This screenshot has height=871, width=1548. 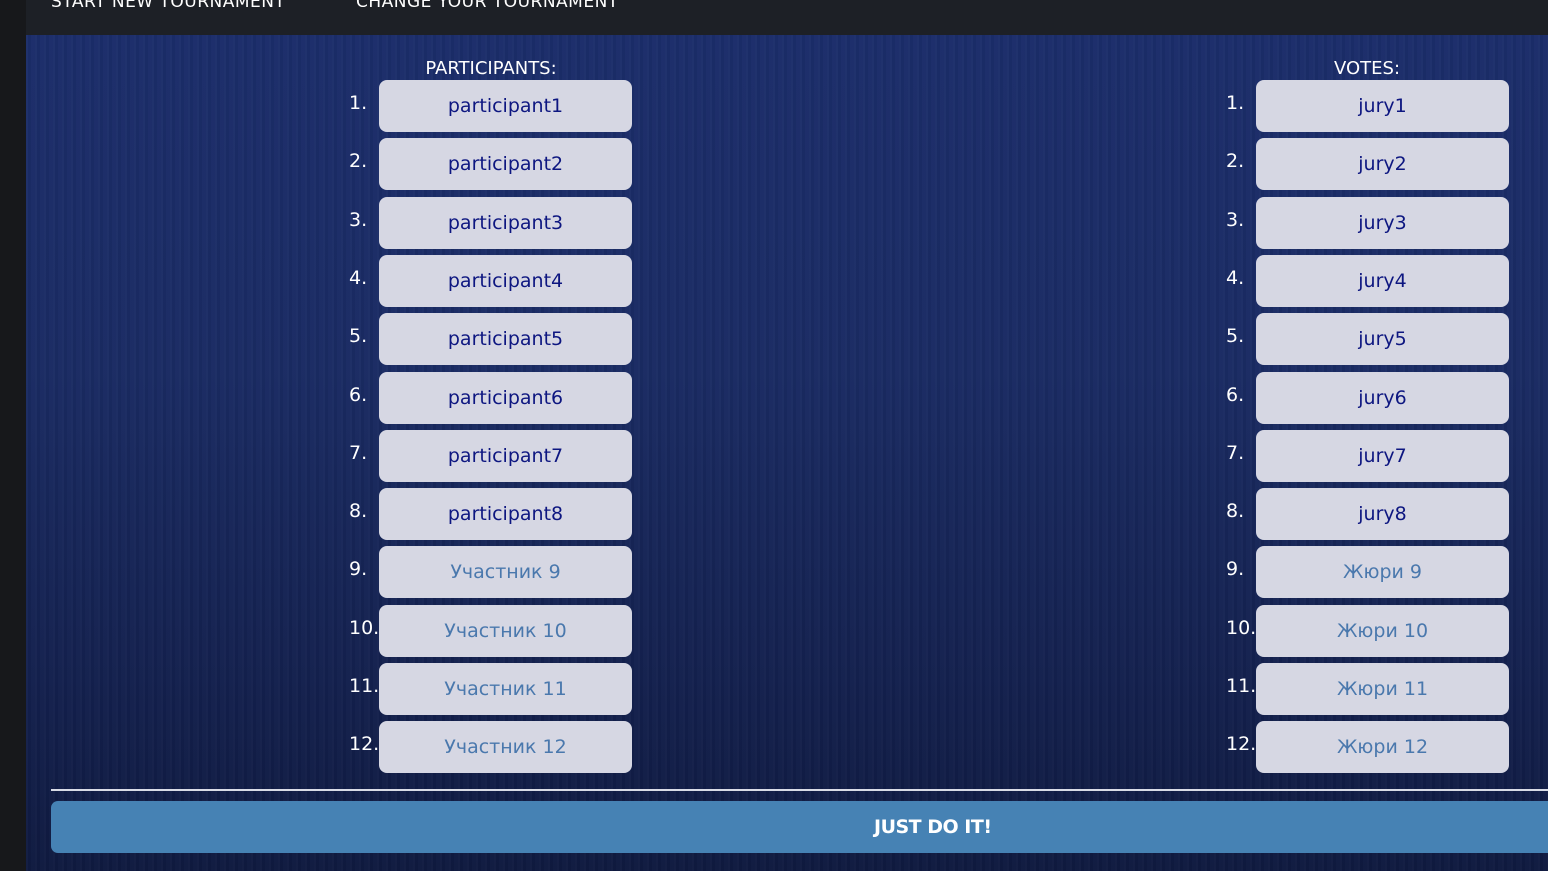 What do you see at coordinates (1235, 511) in the screenshot?
I see `jury-row-number: 8.` at bounding box center [1235, 511].